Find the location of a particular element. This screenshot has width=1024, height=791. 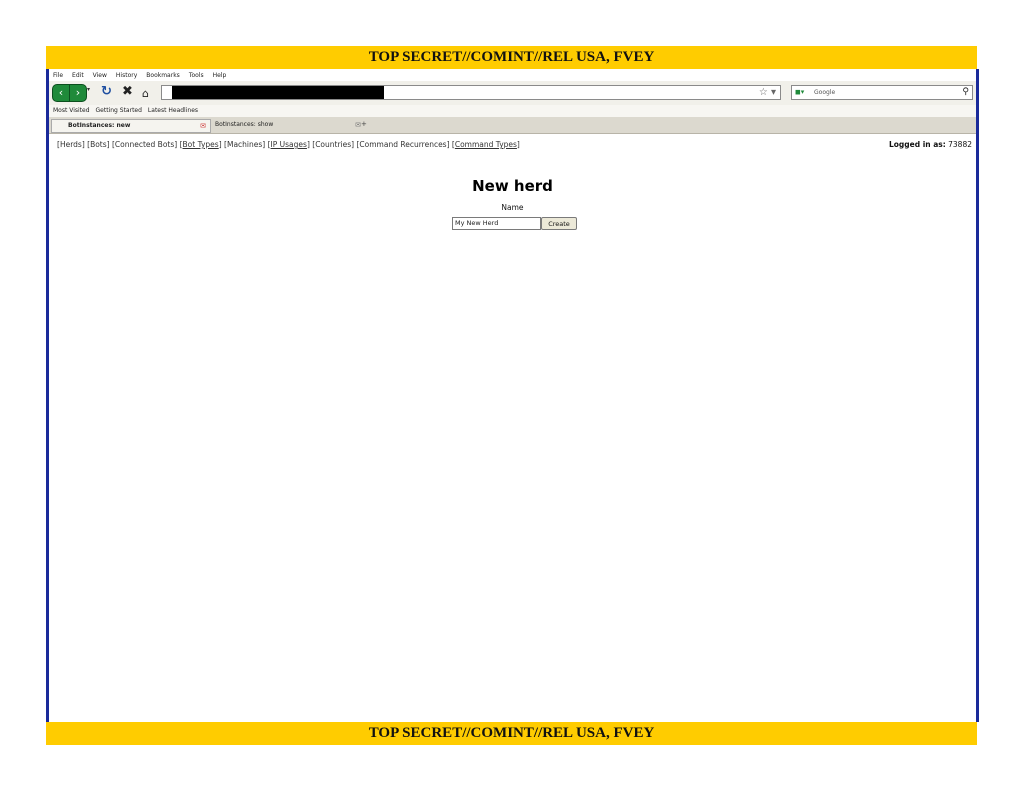

bookmark-latest-headlines: Latest Headlines is located at coordinates (173, 111).